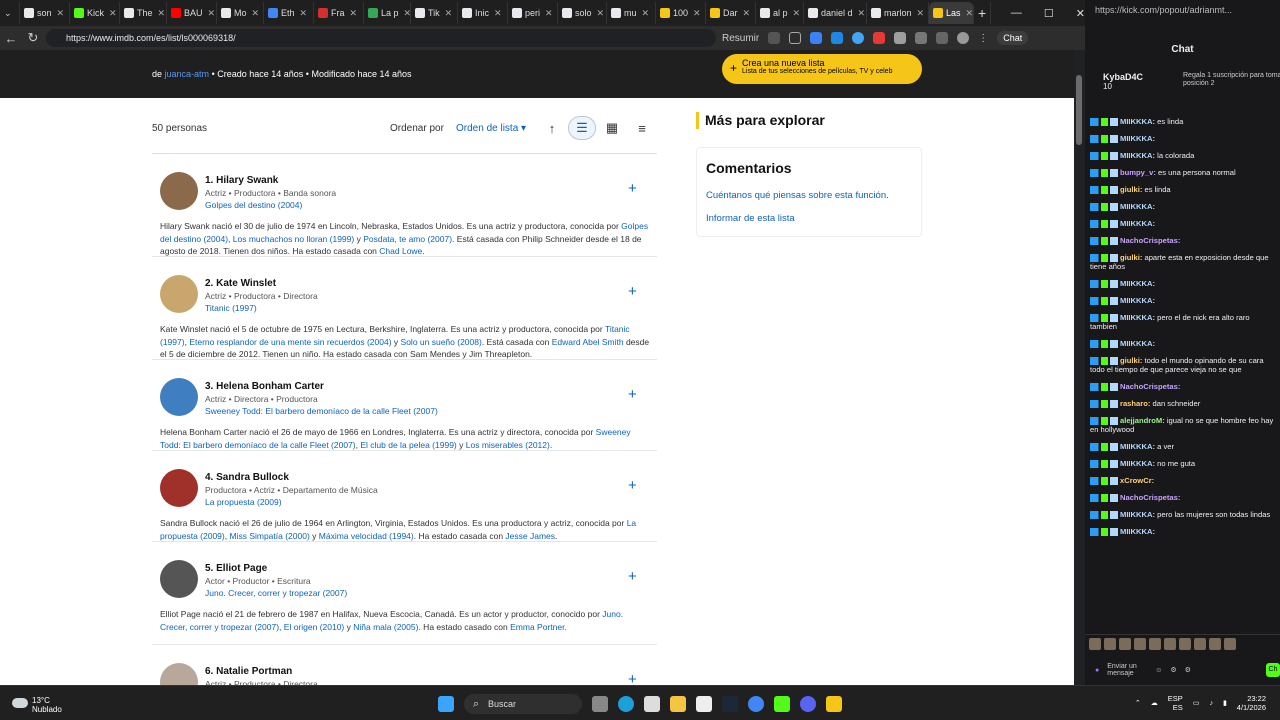  What do you see at coordinates (1137, 480) in the screenshot?
I see `chat-username: xCrowCr:` at bounding box center [1137, 480].